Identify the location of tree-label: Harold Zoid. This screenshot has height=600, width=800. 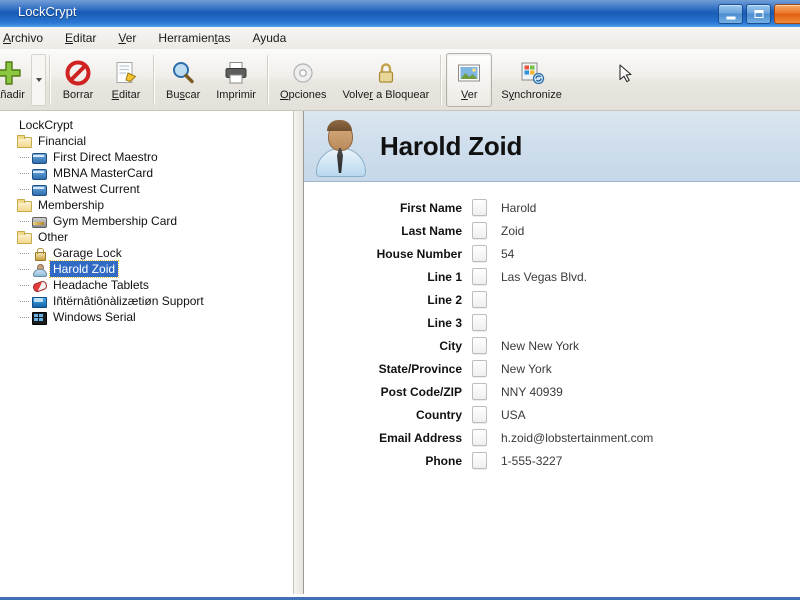
(84, 269).